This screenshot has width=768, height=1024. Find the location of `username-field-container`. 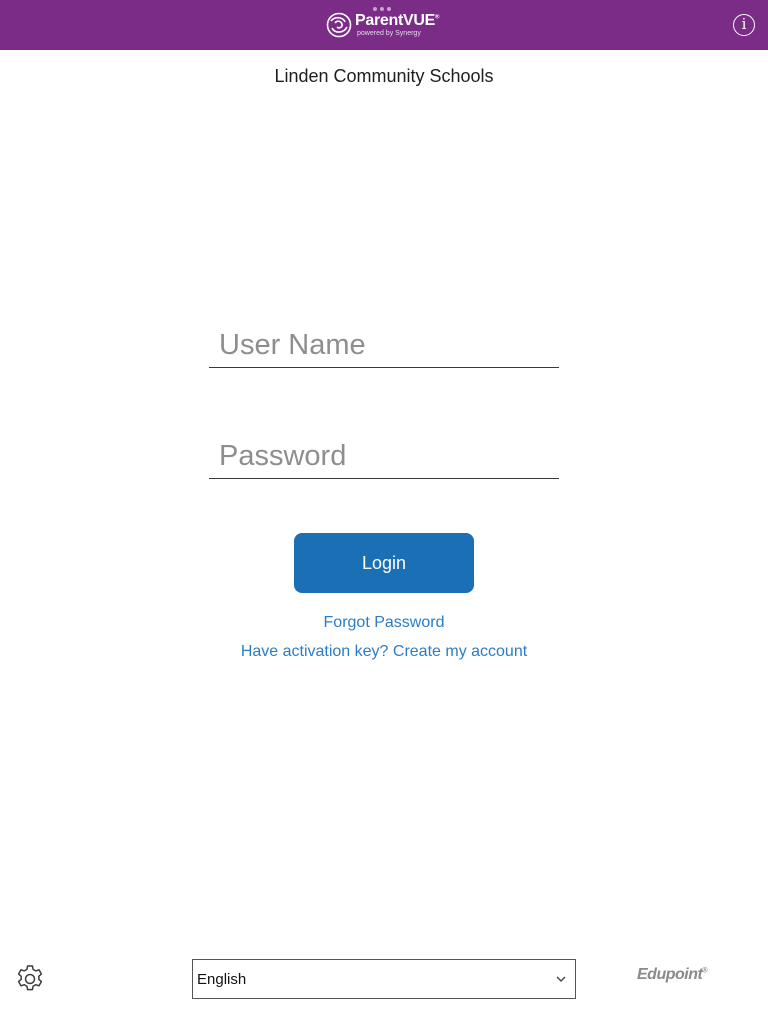

username-field-container is located at coordinates (384, 346).